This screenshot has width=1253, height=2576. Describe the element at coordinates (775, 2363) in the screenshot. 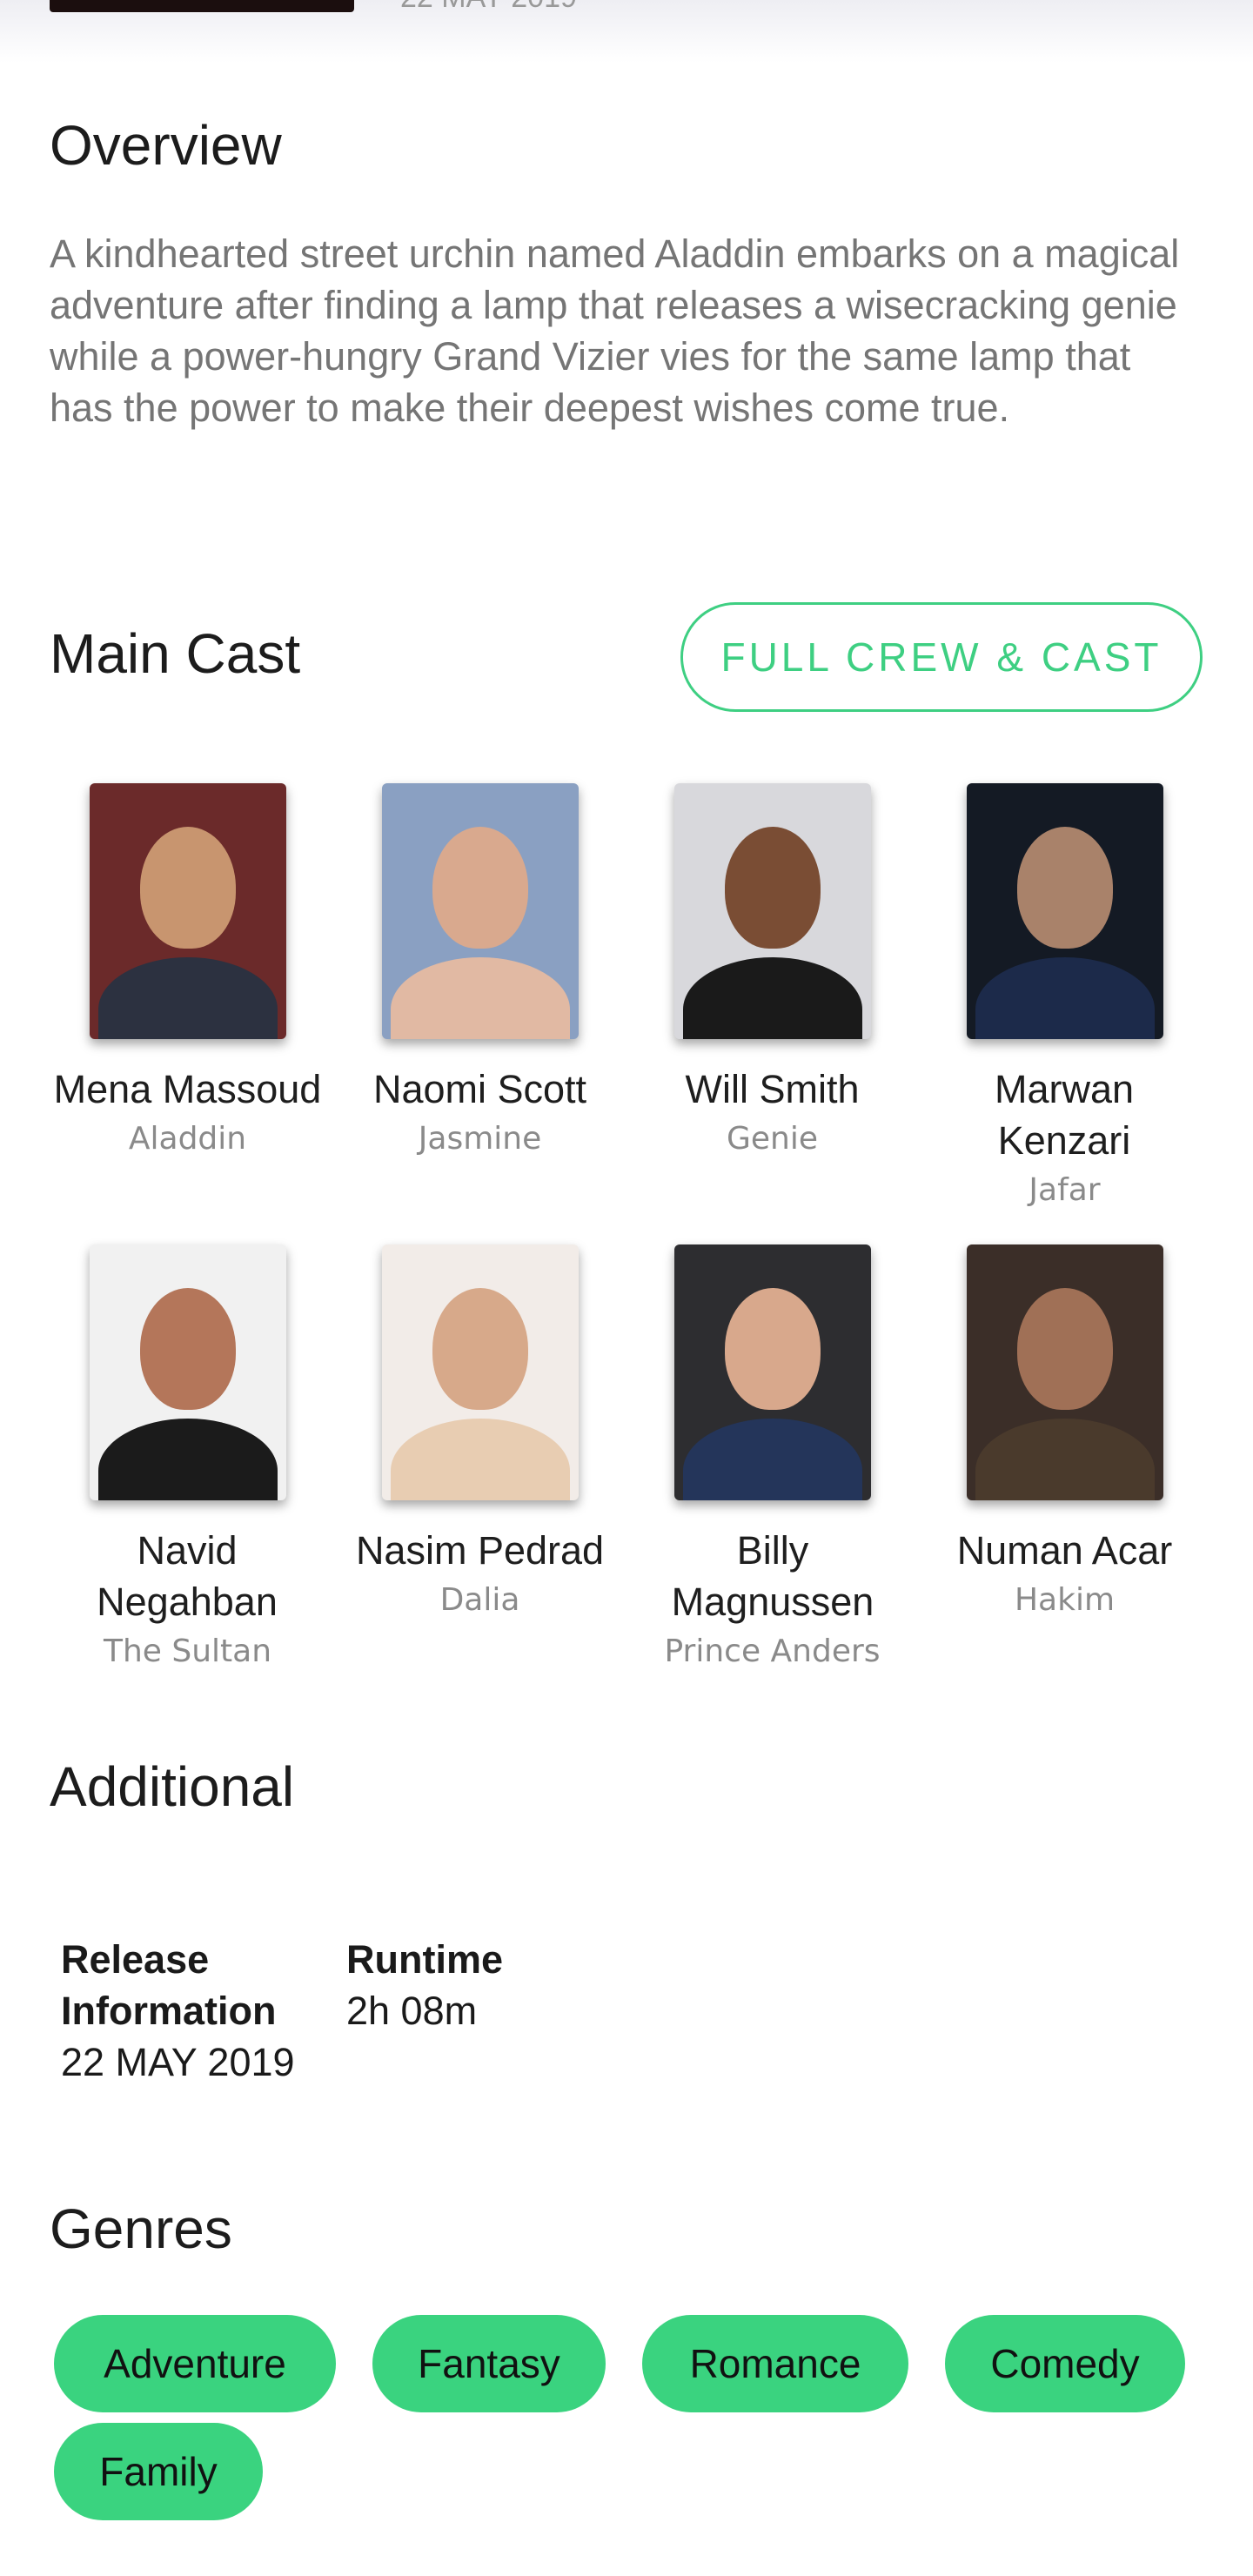

I see `genre-chip-romance: Romance` at that location.